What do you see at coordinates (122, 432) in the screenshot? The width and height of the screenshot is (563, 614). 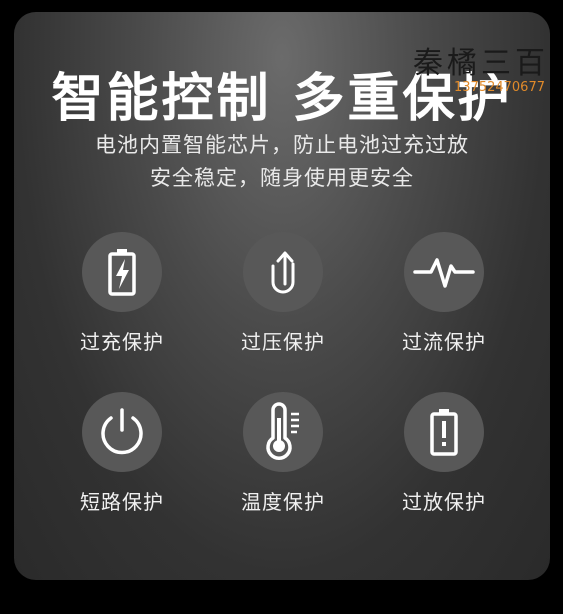 I see `power-icon` at bounding box center [122, 432].